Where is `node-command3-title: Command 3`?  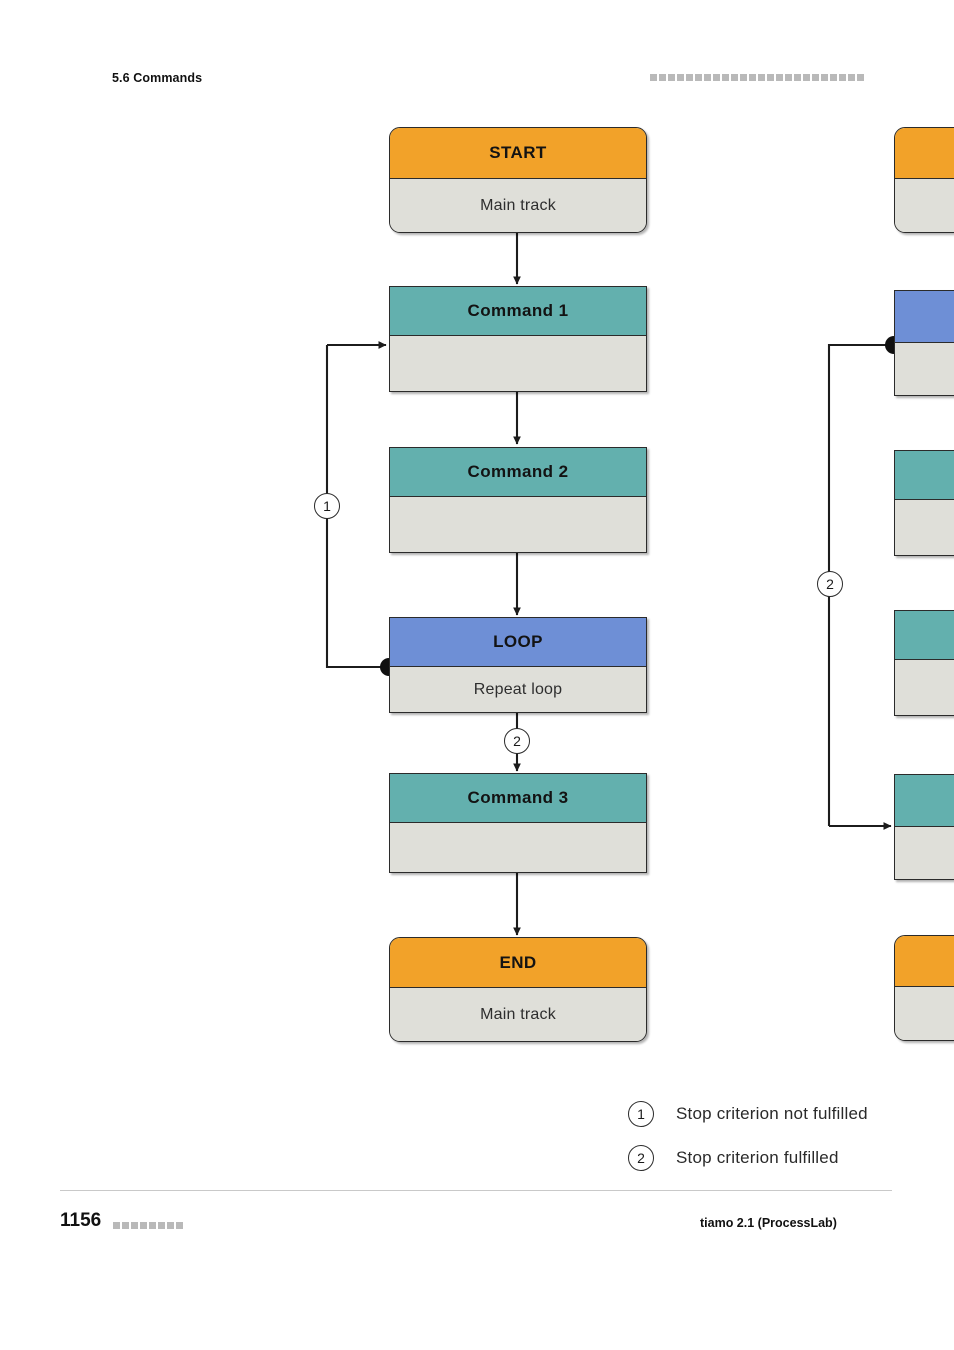
node-command3-title: Command 3 is located at coordinates (518, 798).